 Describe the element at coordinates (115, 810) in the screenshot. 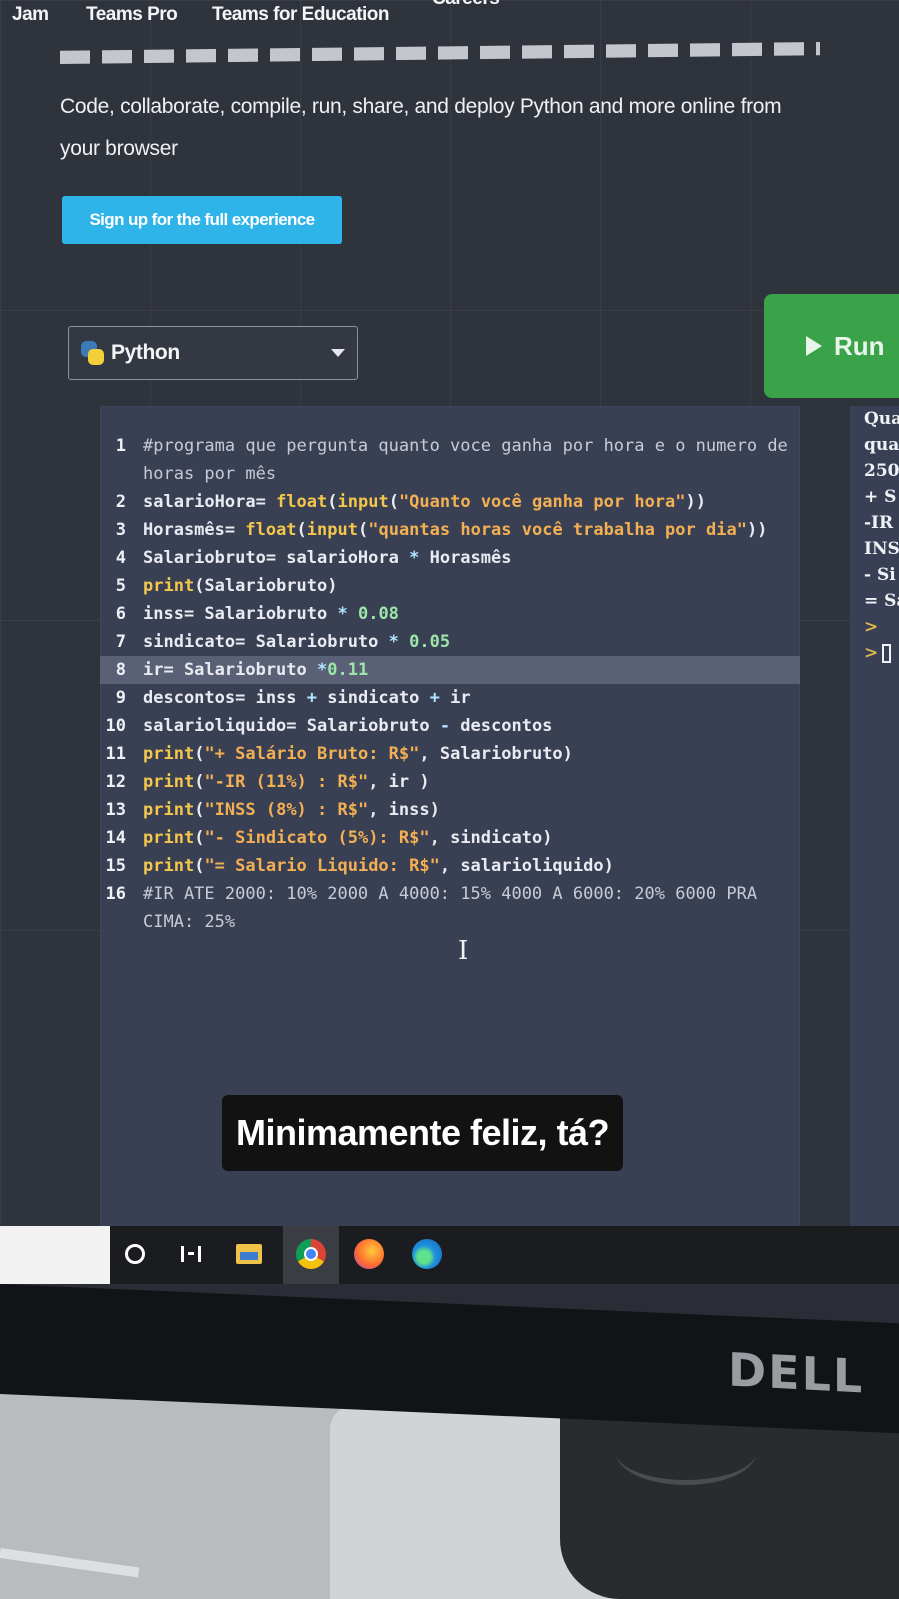

I see `line-number: 13` at that location.